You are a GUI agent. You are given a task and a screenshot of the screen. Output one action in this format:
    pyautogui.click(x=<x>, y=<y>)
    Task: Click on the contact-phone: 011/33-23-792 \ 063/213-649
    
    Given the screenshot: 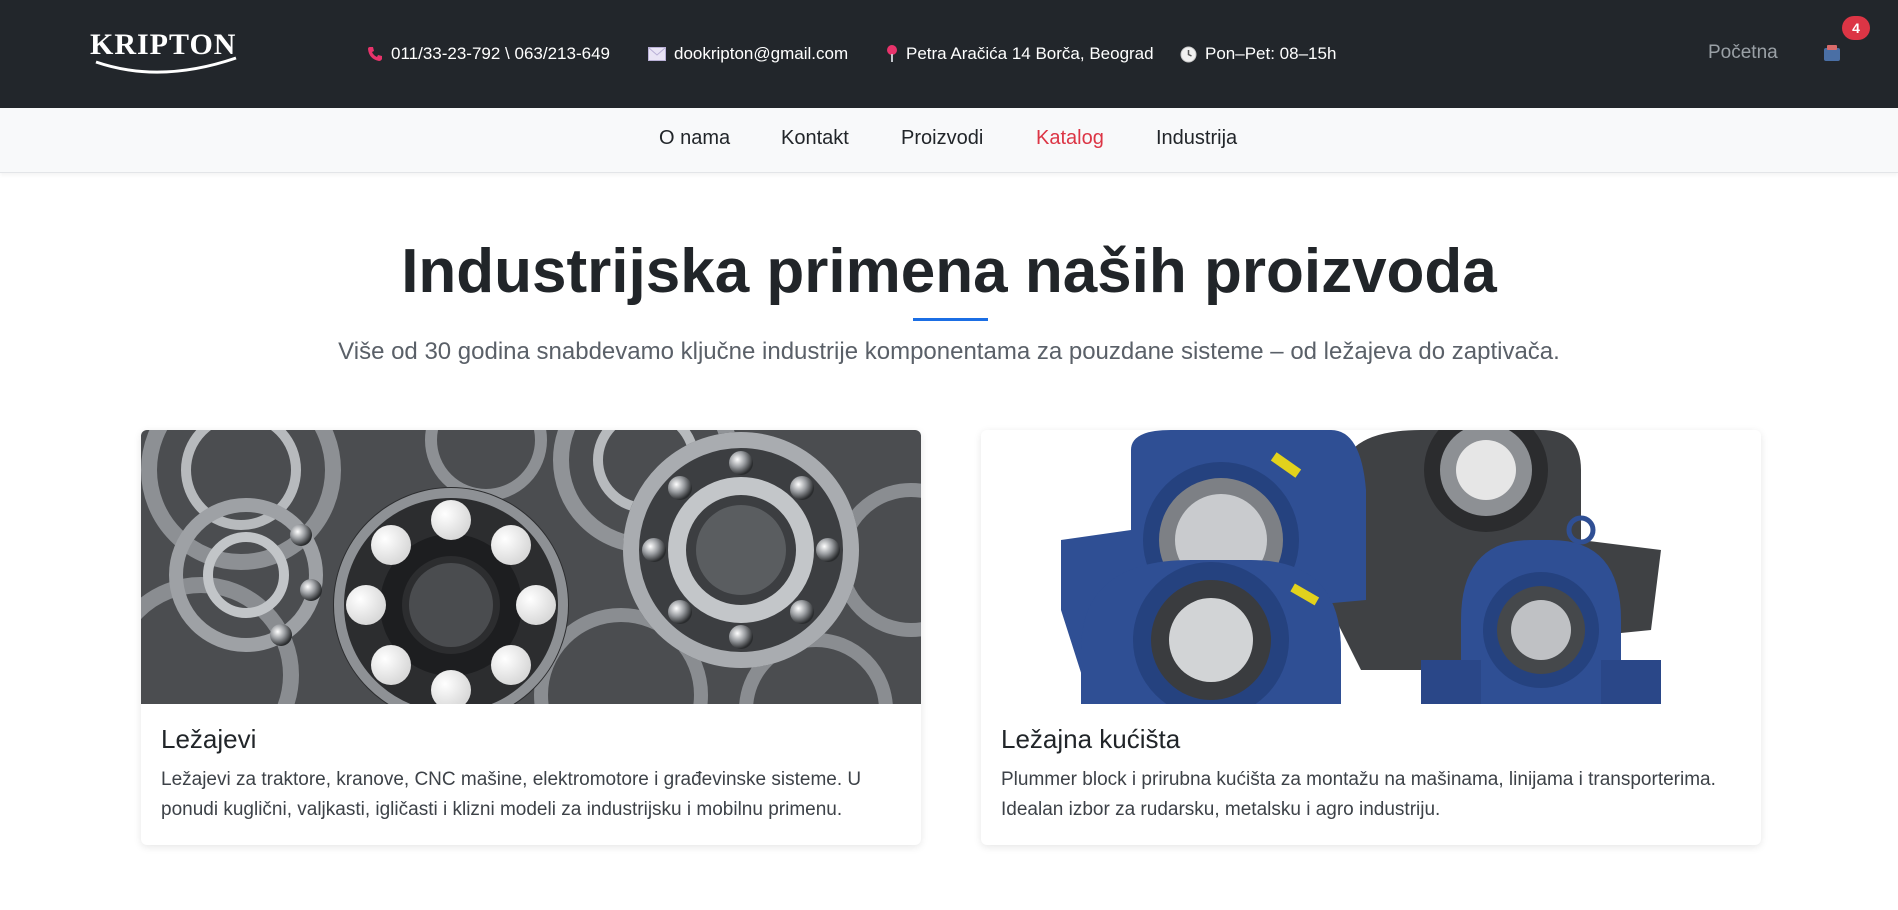 What is the action you would take?
    pyautogui.click(x=488, y=54)
    